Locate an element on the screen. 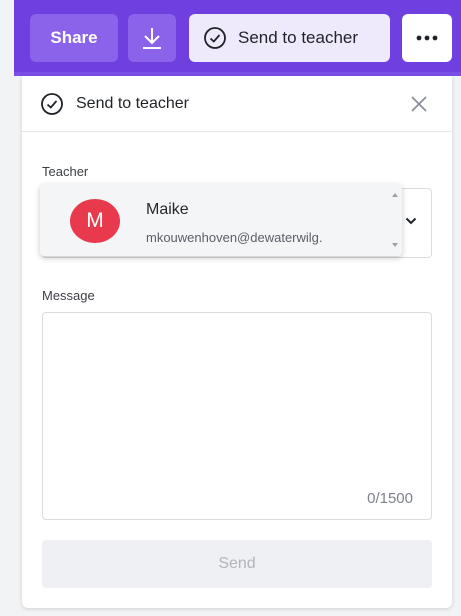 The height and width of the screenshot is (616, 461). chevron-down-icon is located at coordinates (411, 221).